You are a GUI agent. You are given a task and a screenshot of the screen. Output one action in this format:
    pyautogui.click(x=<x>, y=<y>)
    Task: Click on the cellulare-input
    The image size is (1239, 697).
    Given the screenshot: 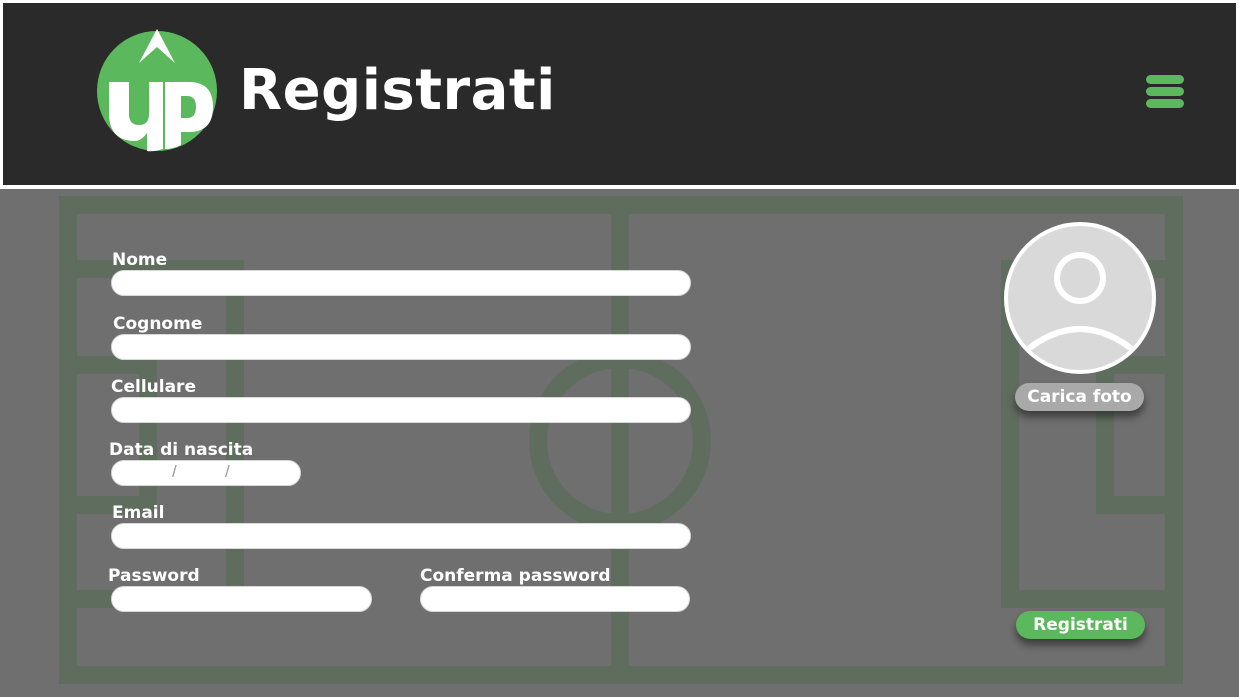 What is the action you would take?
    pyautogui.click(x=401, y=410)
    